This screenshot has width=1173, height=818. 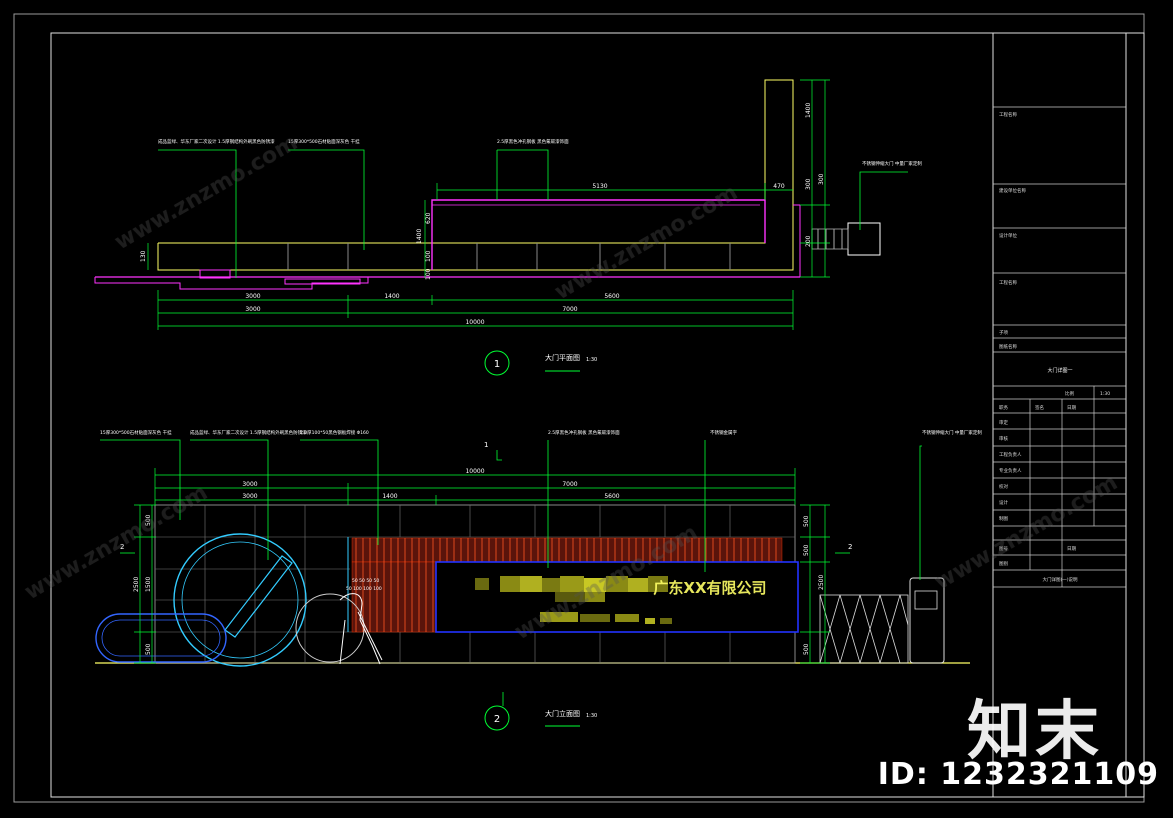 What do you see at coordinates (815, 584) in the screenshot?
I see `elev-dims-right` at bounding box center [815, 584].